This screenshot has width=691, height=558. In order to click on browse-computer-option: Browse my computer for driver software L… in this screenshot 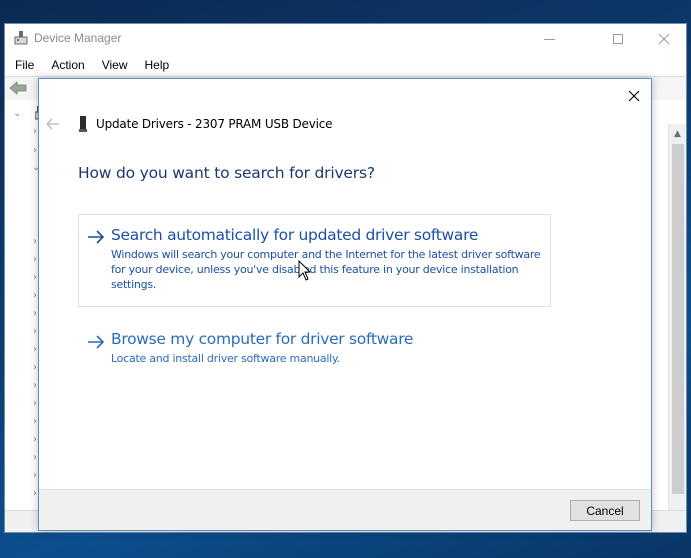, I will do `click(314, 347)`.